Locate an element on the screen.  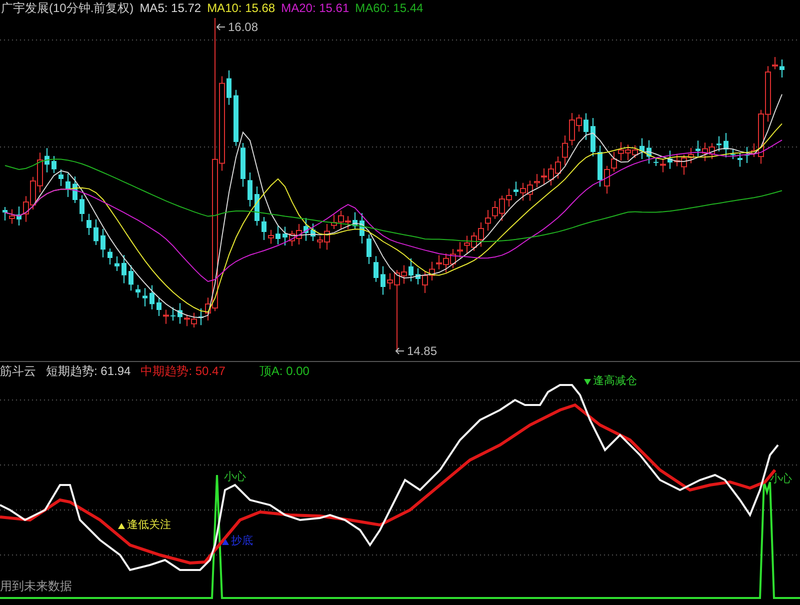
signal-label: 抄底 is located at coordinates (242, 541).